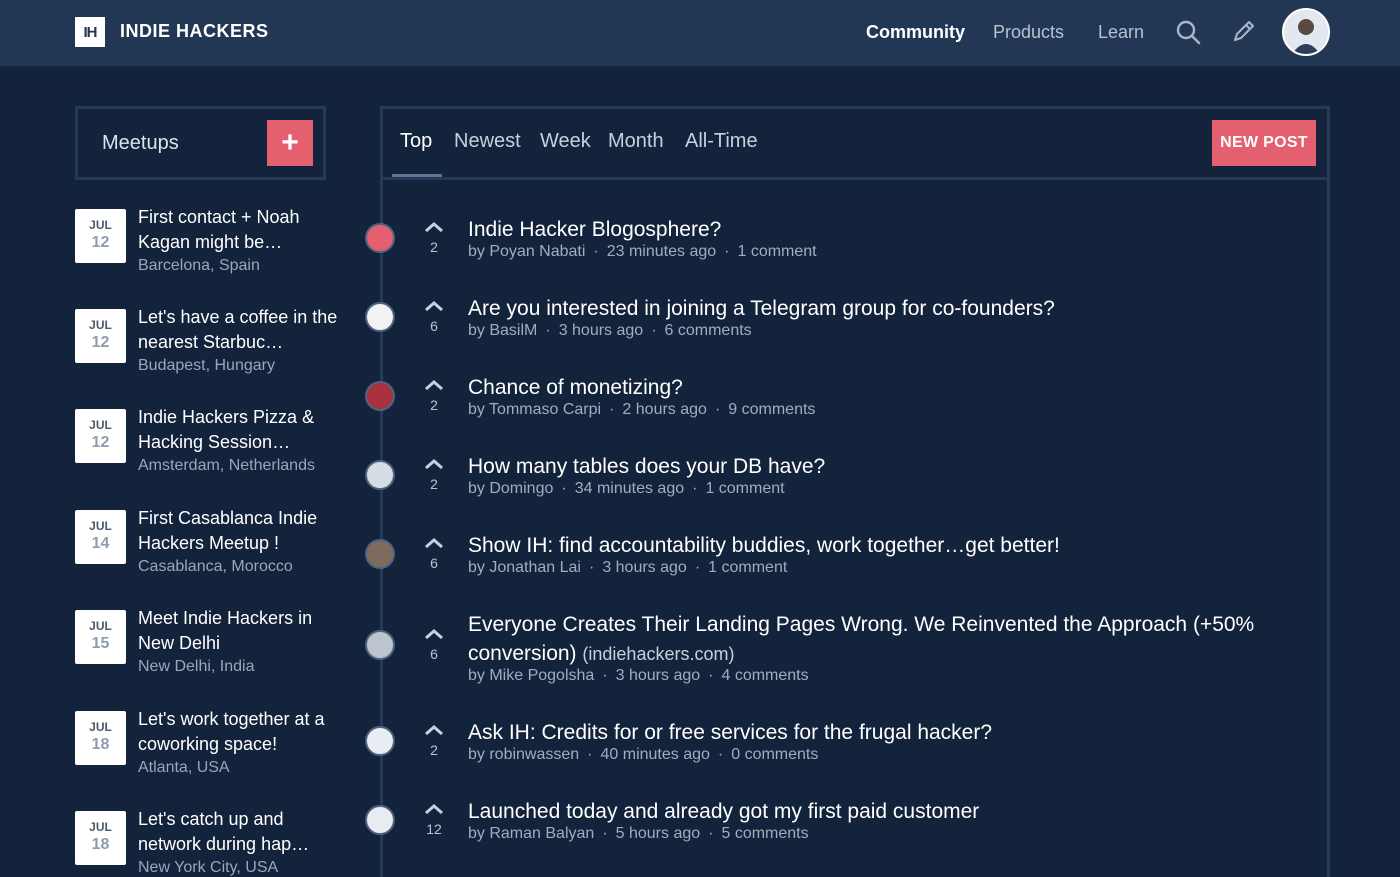  Describe the element at coordinates (1121, 32) in the screenshot. I see `nav-learn: Learn` at that location.